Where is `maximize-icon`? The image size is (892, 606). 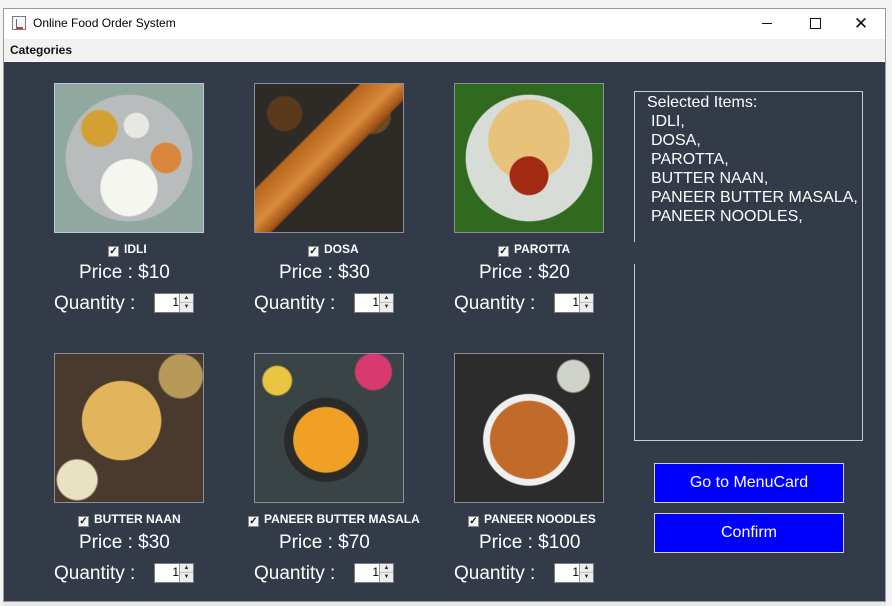 maximize-icon is located at coordinates (815, 24).